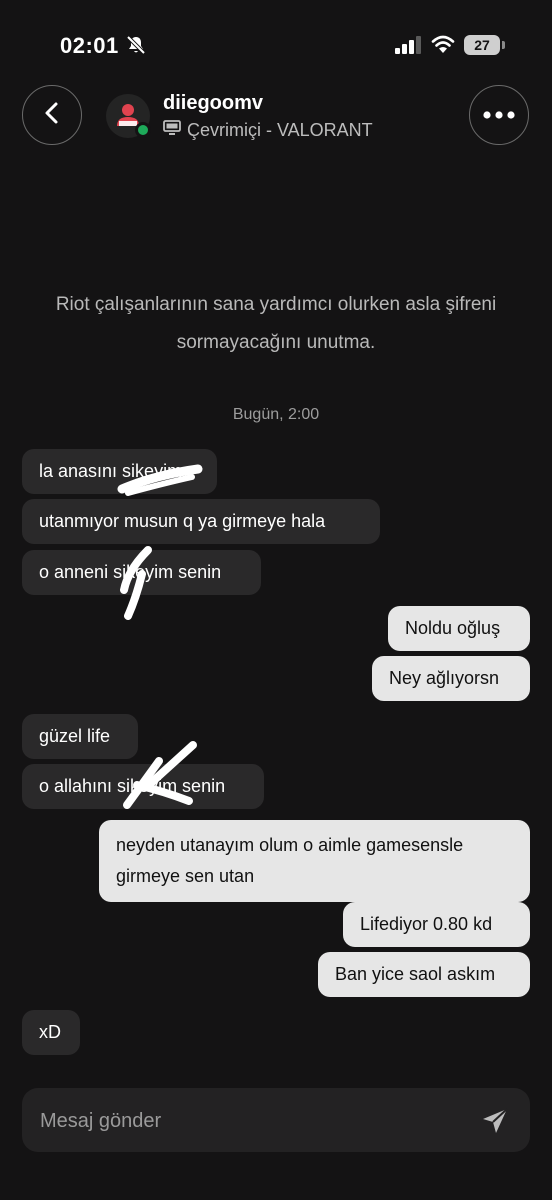  What do you see at coordinates (482, 45) in the screenshot?
I see `battery-icon: 27` at bounding box center [482, 45].